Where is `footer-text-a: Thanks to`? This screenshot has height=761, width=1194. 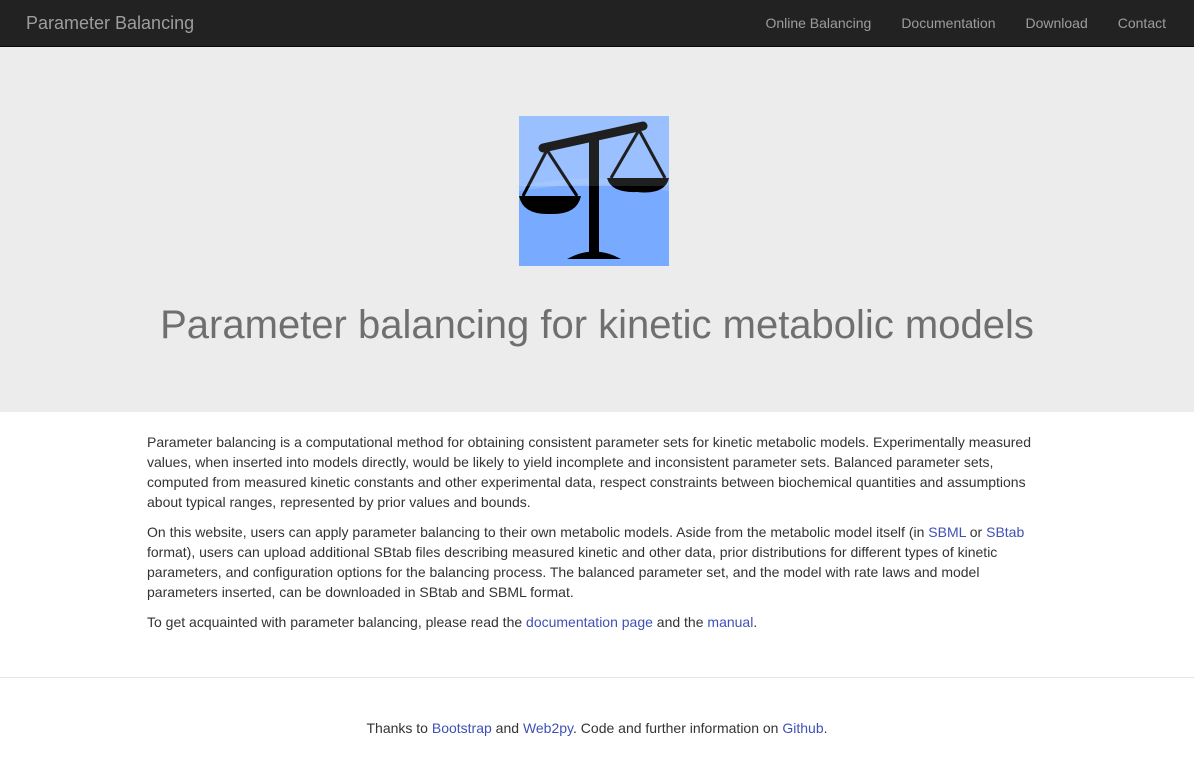
footer-text-a: Thanks to is located at coordinates (399, 728).